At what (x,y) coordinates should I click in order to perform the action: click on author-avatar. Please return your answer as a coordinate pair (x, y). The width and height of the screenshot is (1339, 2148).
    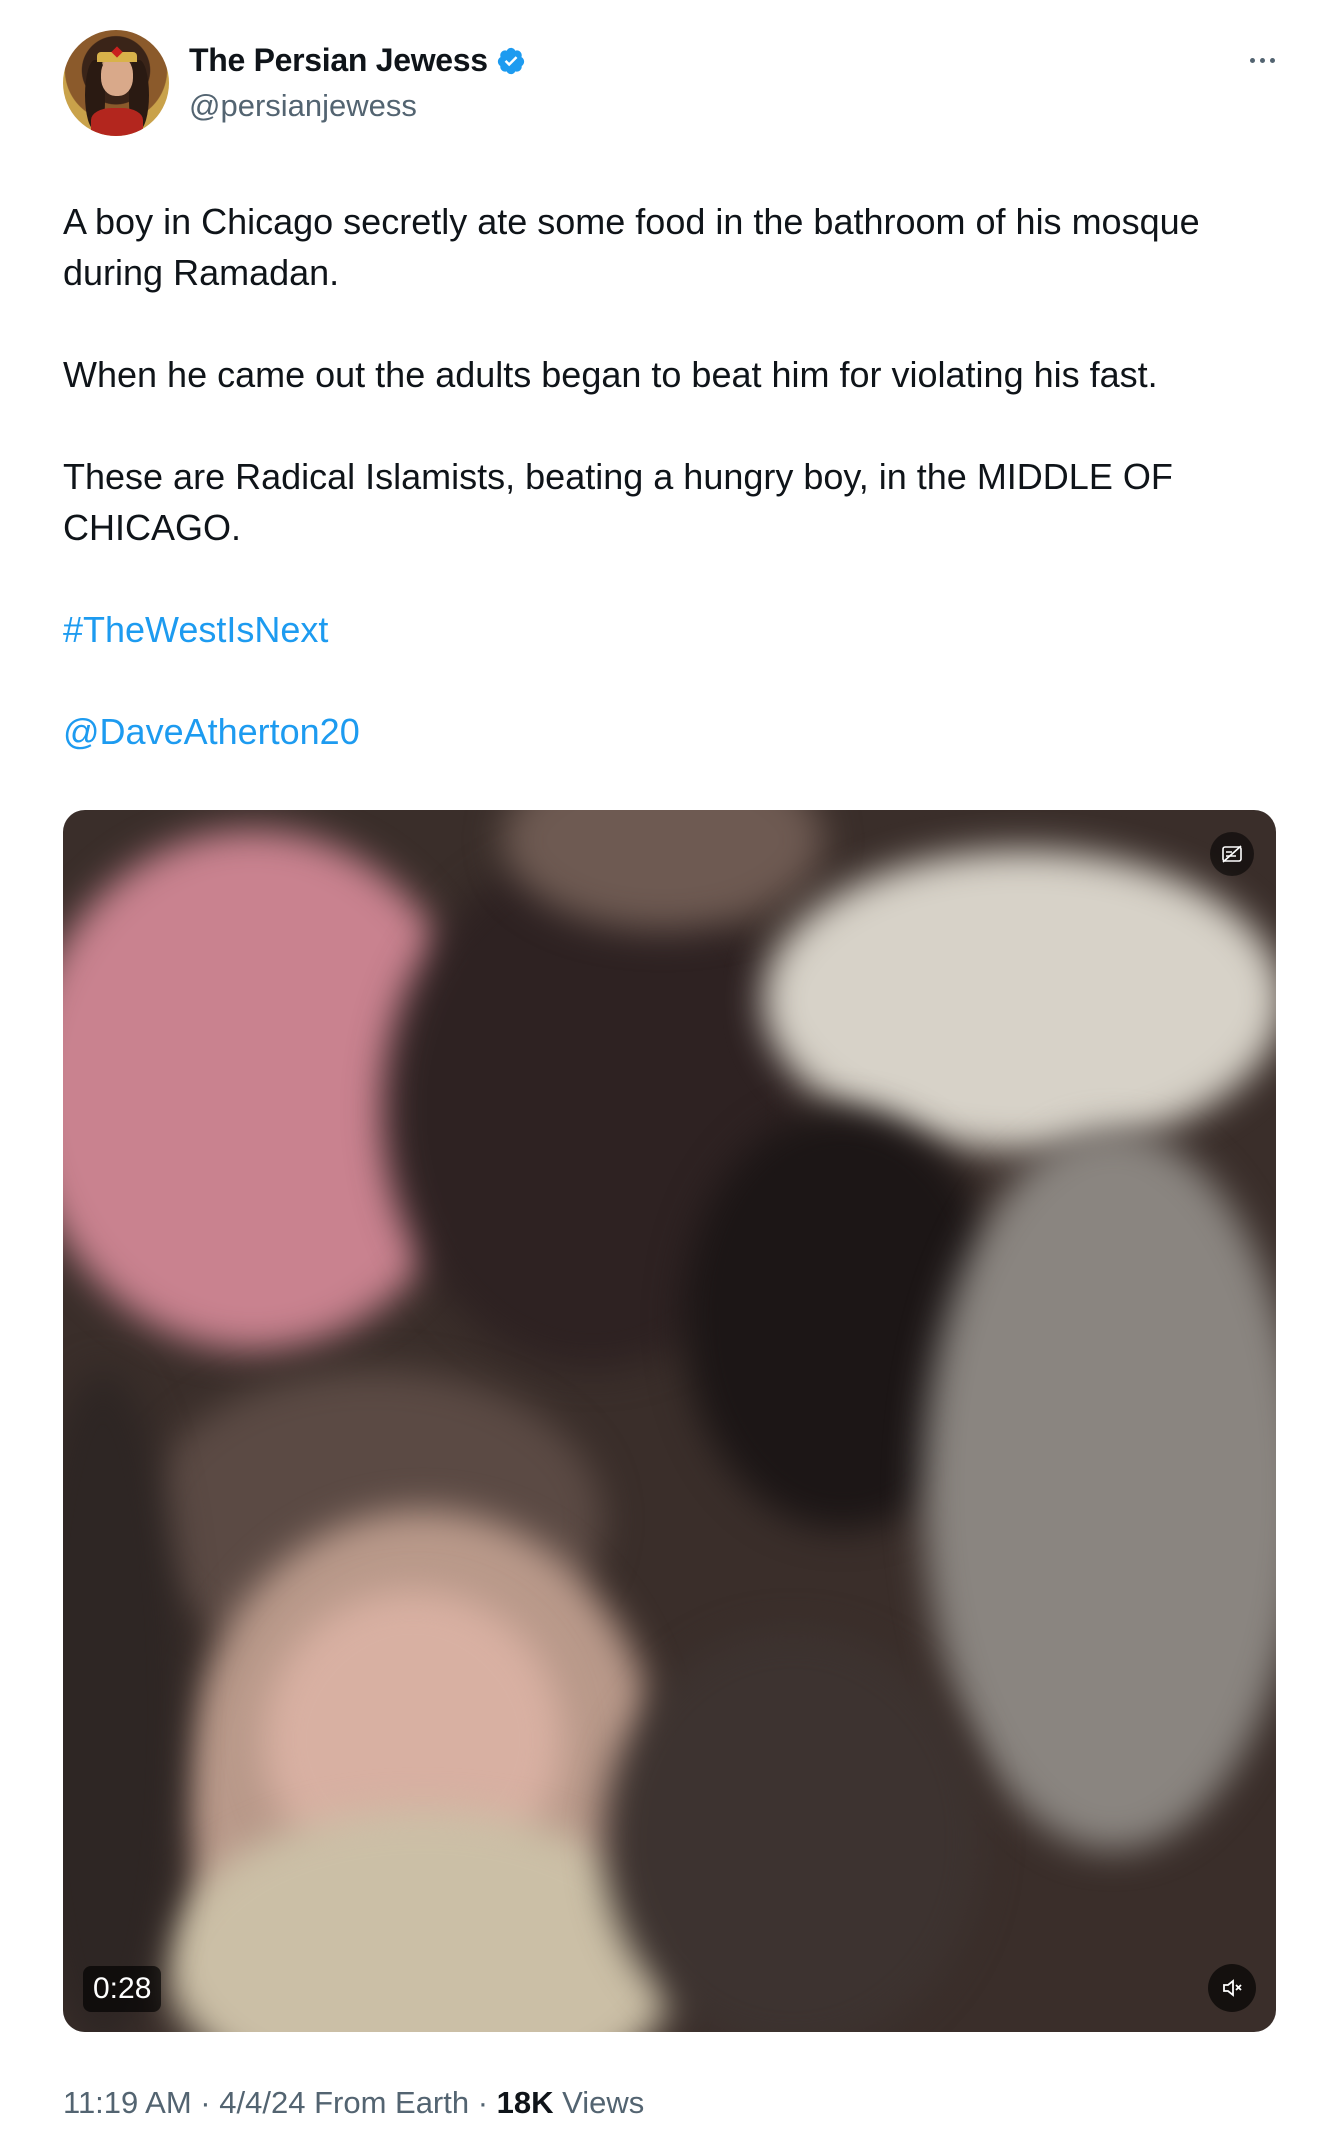
    Looking at the image, I should click on (116, 83).